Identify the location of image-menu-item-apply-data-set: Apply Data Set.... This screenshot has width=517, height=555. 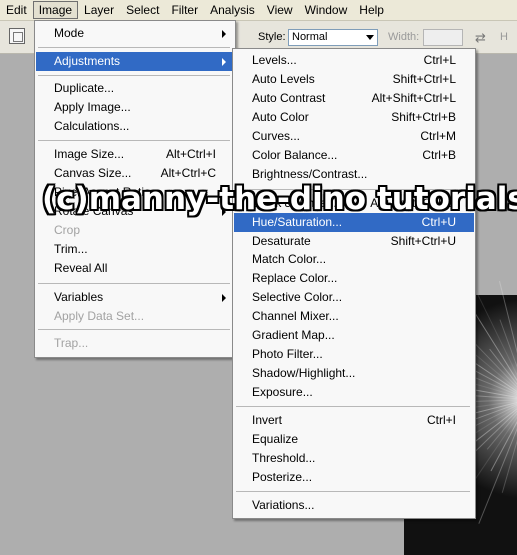
(135, 316).